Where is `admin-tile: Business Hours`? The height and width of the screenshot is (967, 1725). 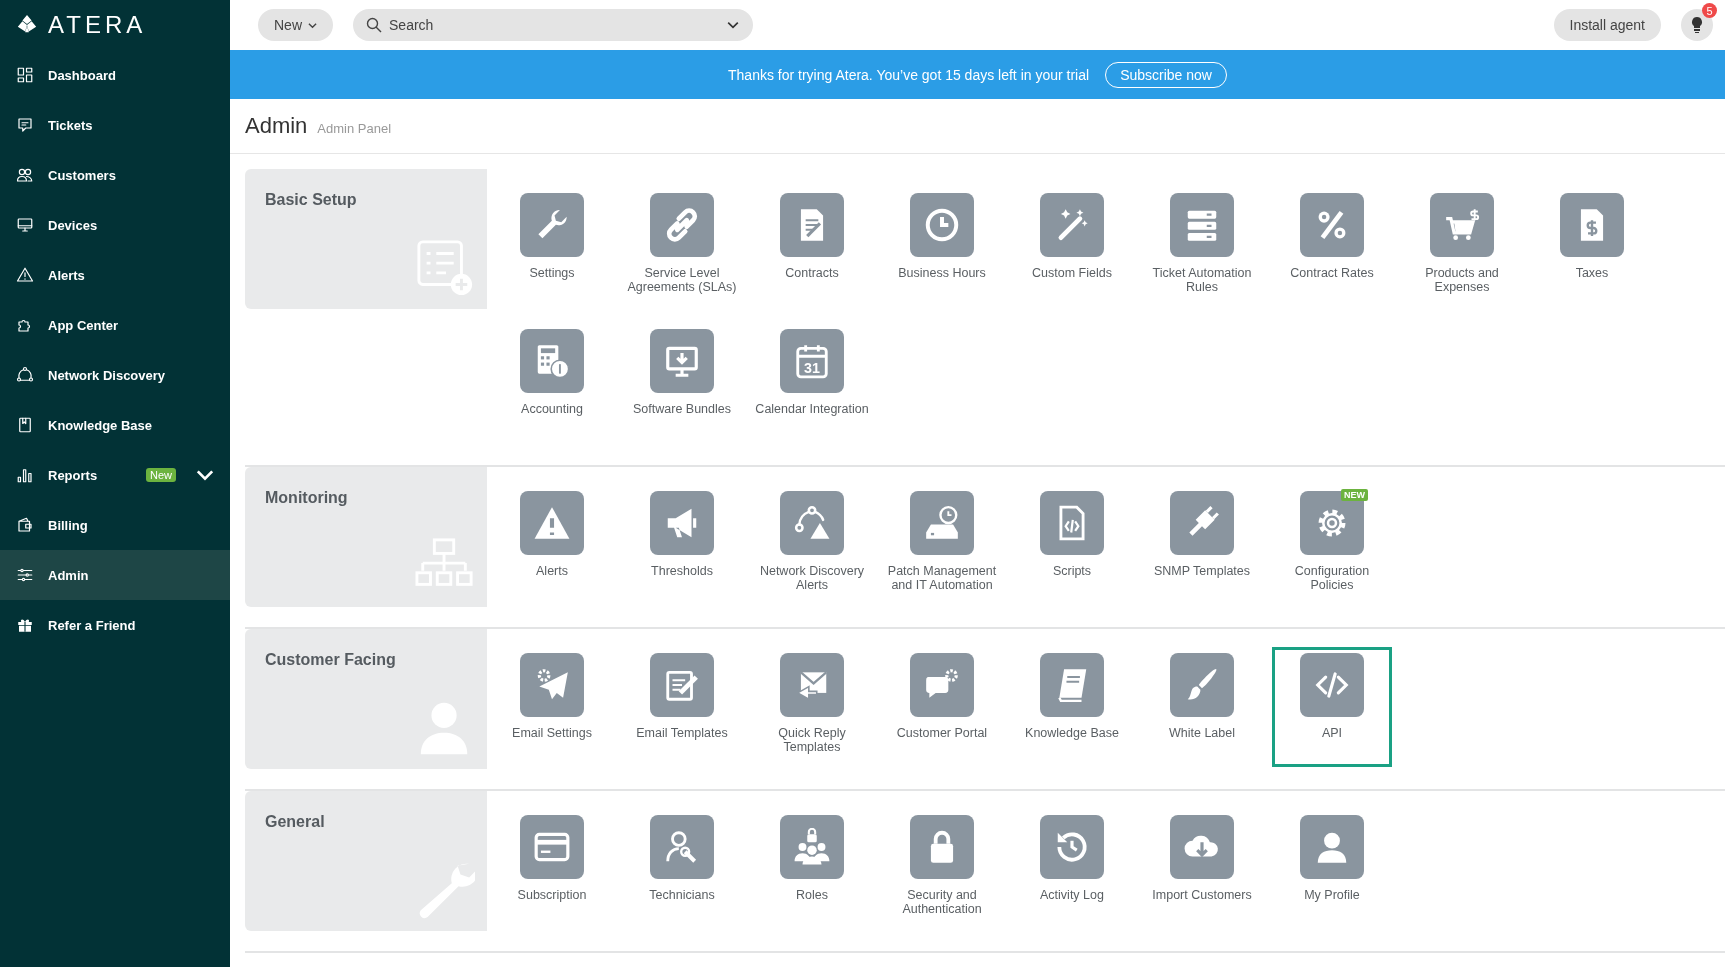
admin-tile: Business Hours is located at coordinates (942, 247).